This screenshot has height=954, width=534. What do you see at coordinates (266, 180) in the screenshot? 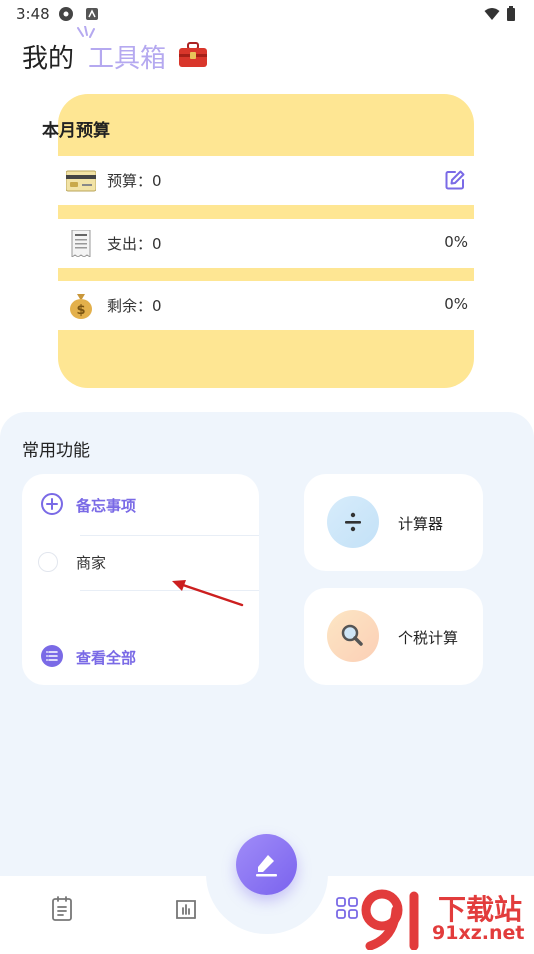
I see `budget-row-budget: 预算：0` at bounding box center [266, 180].